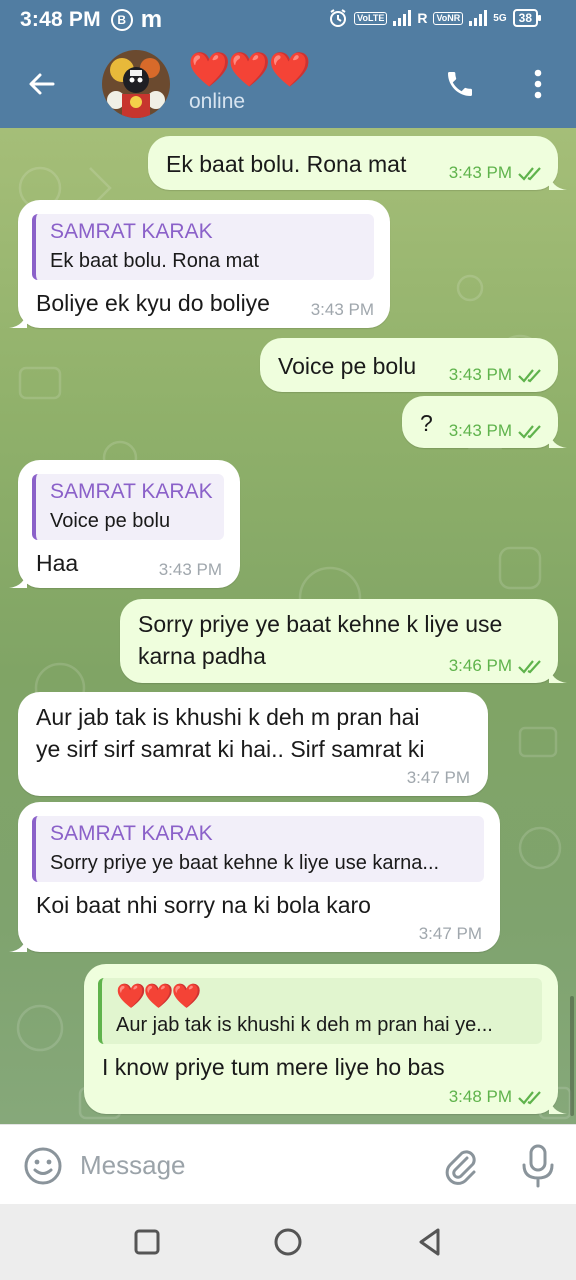 The height and width of the screenshot is (1280, 576). Describe the element at coordinates (402, 18) in the screenshot. I see `signal-1-icon` at that location.